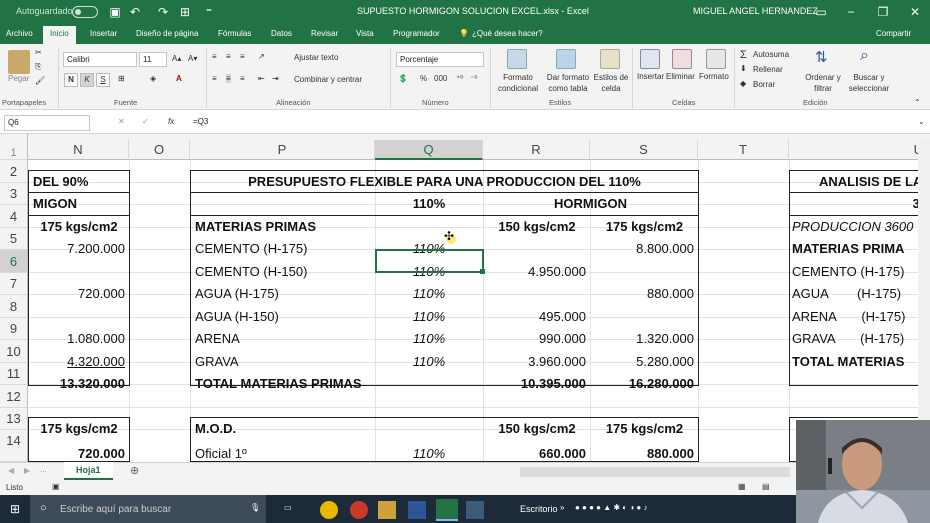 The image size is (930, 523). I want to click on vertical-scrollbar, so click(924, 301).